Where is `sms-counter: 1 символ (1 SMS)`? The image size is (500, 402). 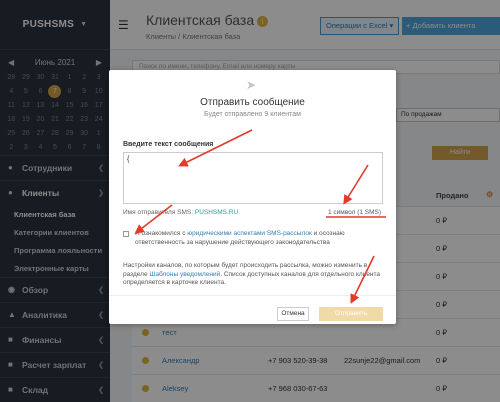
sms-counter: 1 символ (1 SMS) is located at coordinates (355, 212).